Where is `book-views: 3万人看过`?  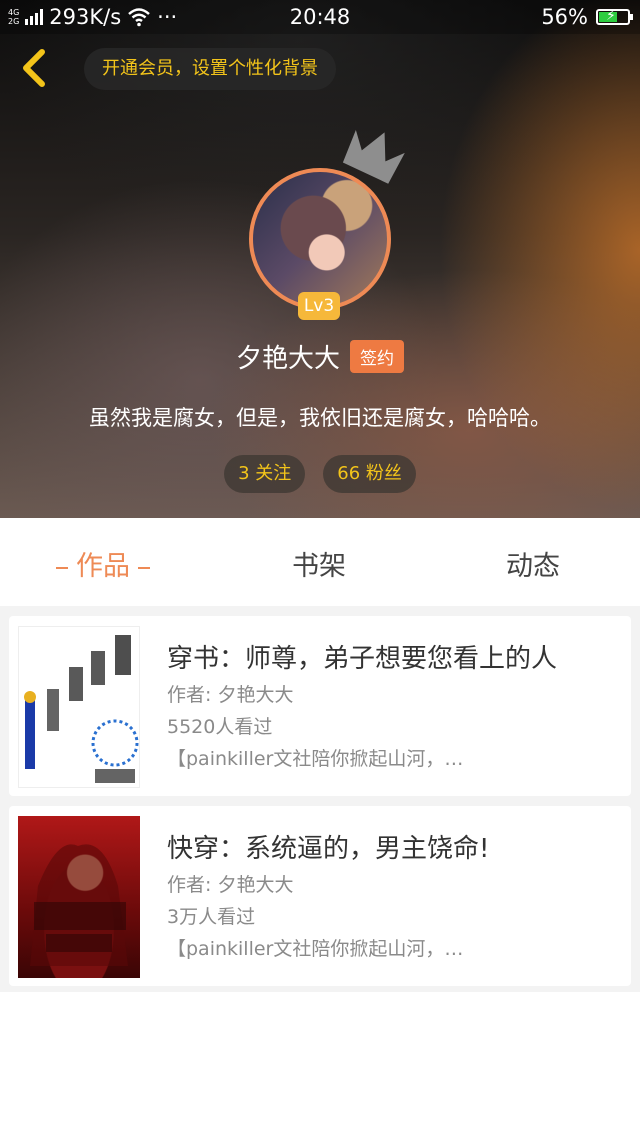 book-views: 3万人看过 is located at coordinates (211, 917).